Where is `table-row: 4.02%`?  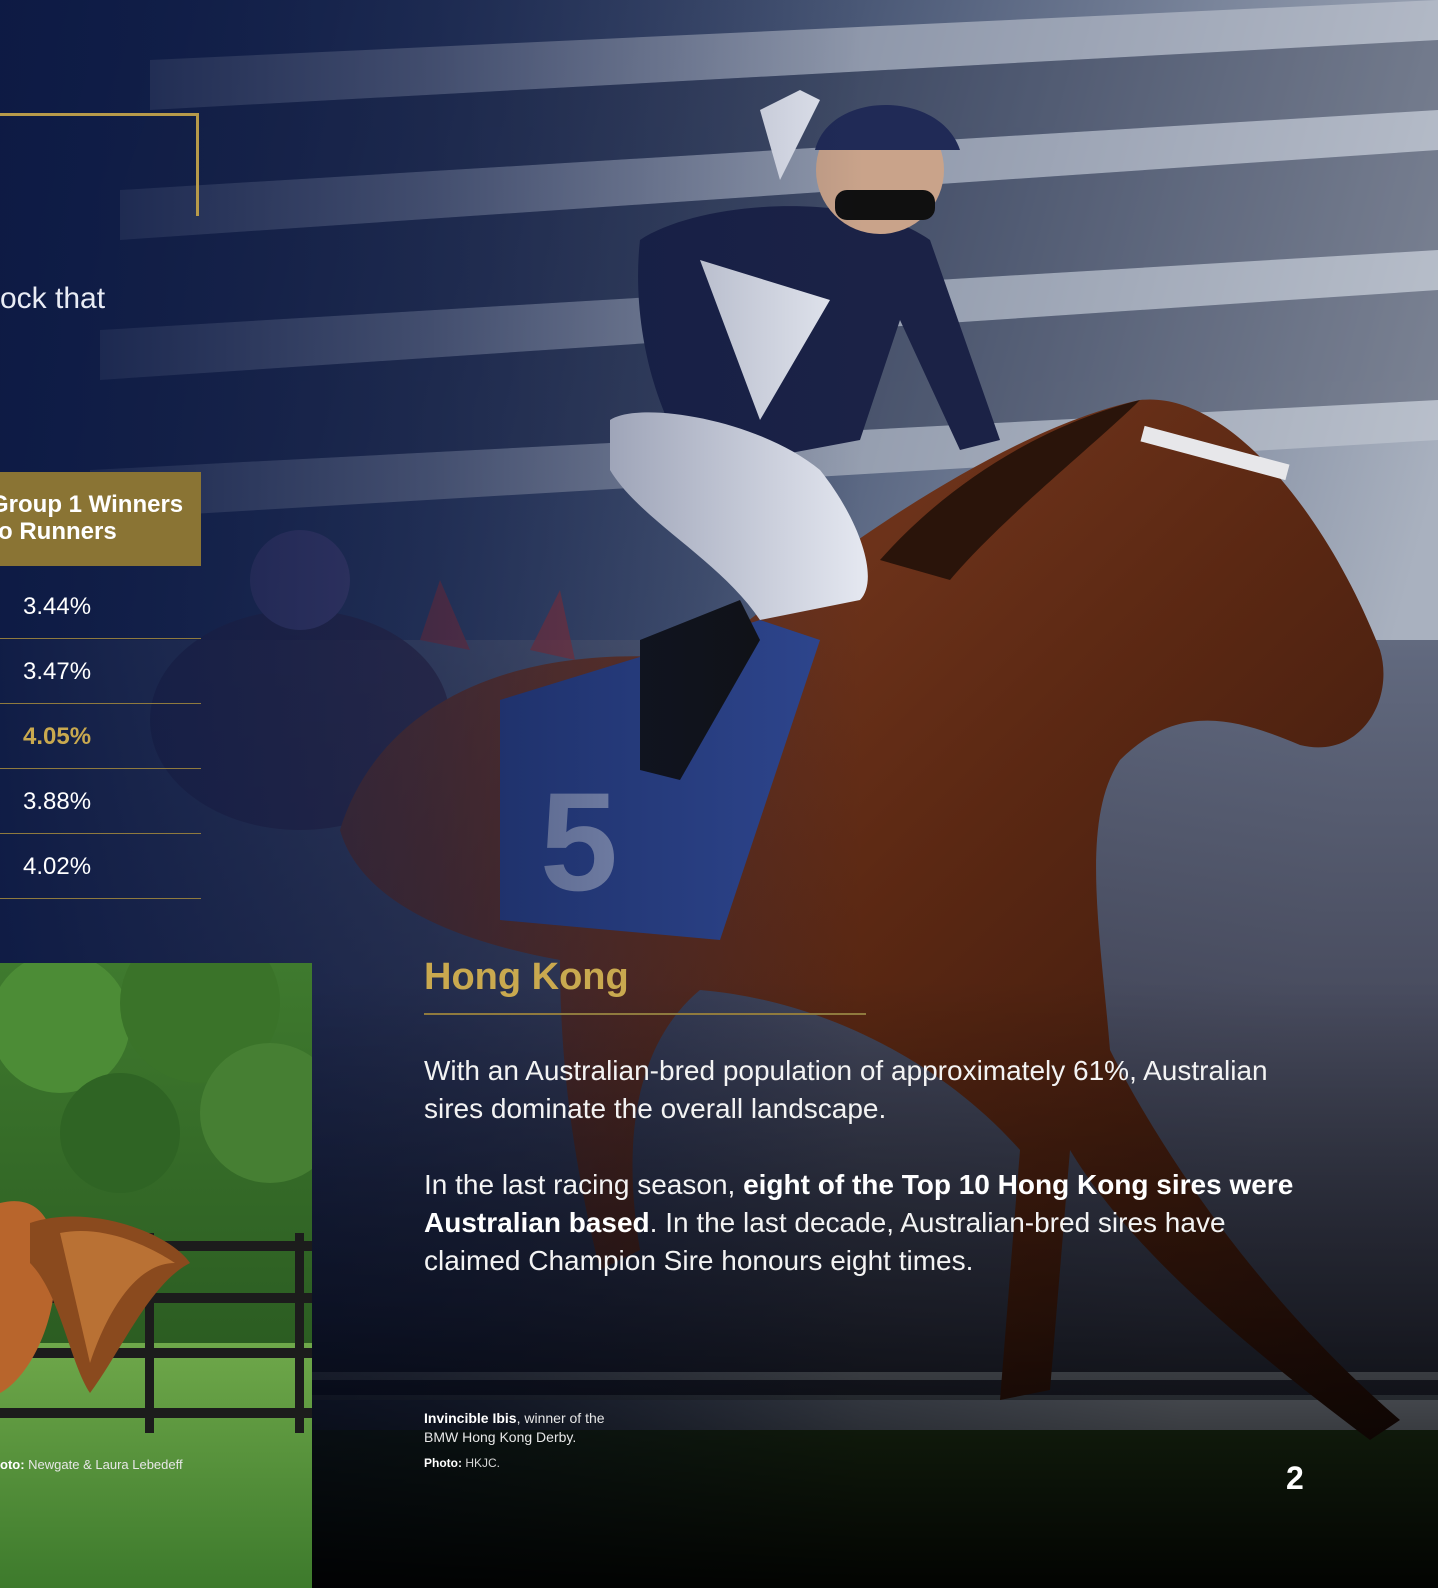
table-row: 4.02% is located at coordinates (100, 866).